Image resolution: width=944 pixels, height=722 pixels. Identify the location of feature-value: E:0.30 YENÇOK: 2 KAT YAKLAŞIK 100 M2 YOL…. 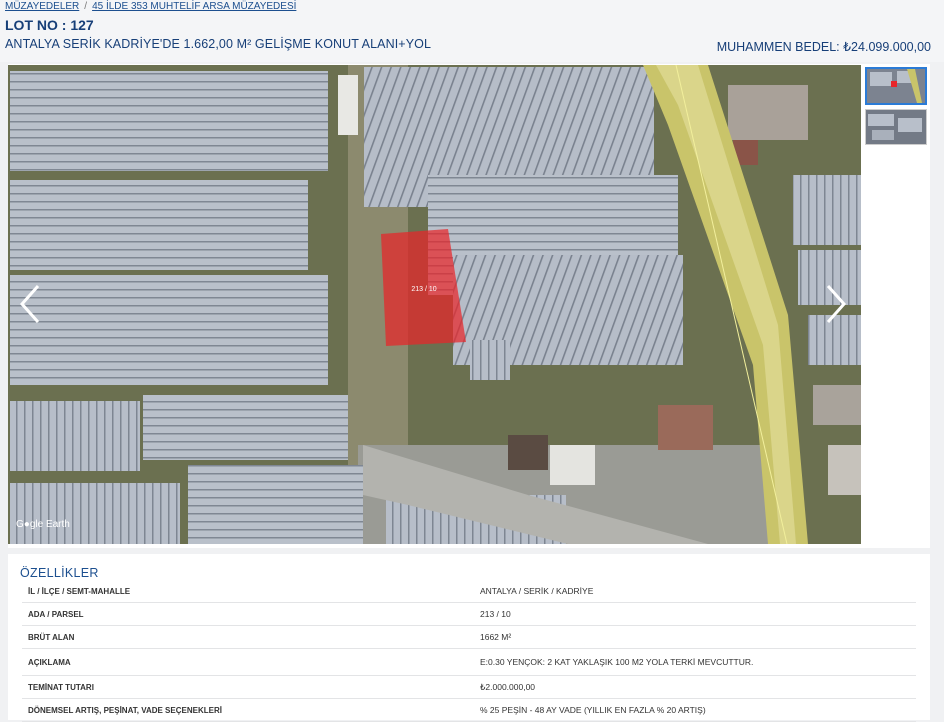
(695, 662).